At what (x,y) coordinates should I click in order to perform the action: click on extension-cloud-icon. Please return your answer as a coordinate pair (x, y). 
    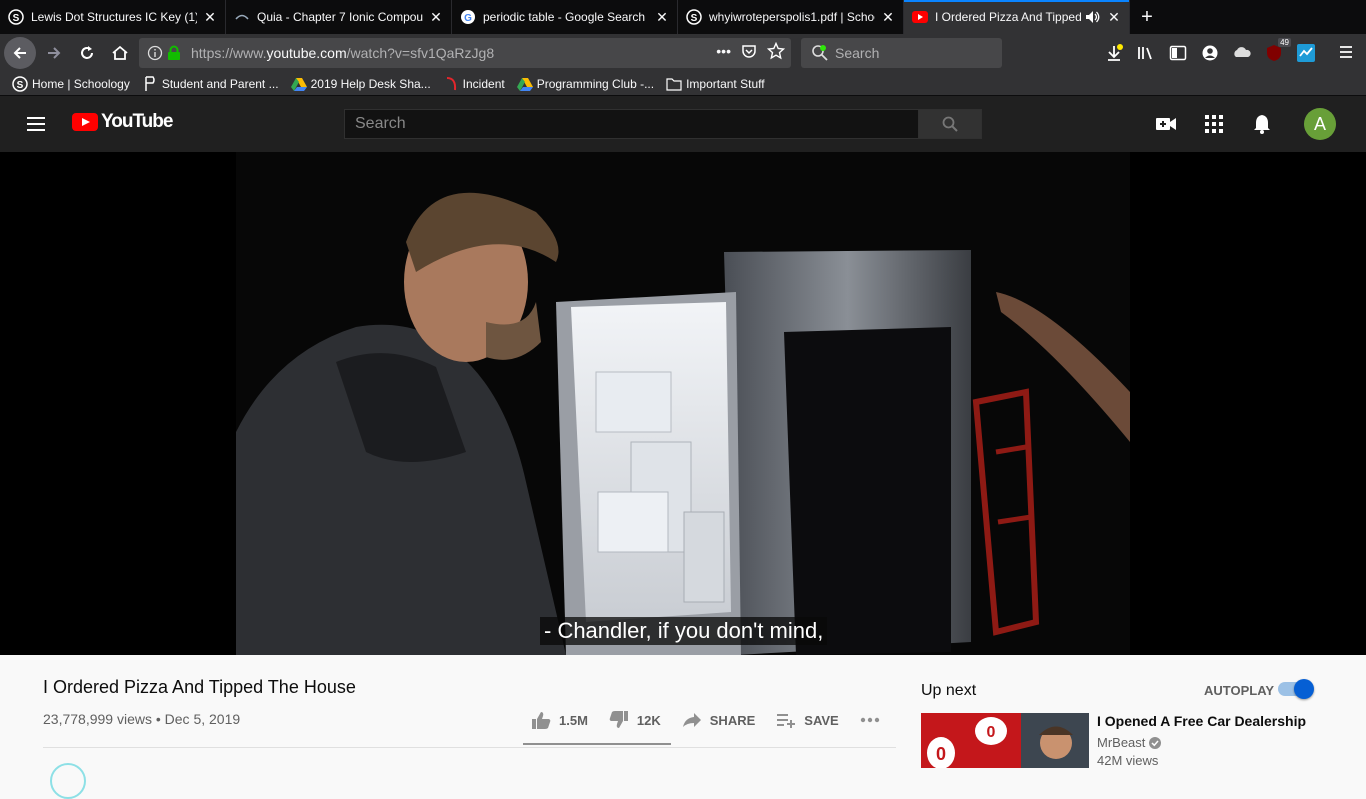
    Looking at the image, I should click on (1242, 53).